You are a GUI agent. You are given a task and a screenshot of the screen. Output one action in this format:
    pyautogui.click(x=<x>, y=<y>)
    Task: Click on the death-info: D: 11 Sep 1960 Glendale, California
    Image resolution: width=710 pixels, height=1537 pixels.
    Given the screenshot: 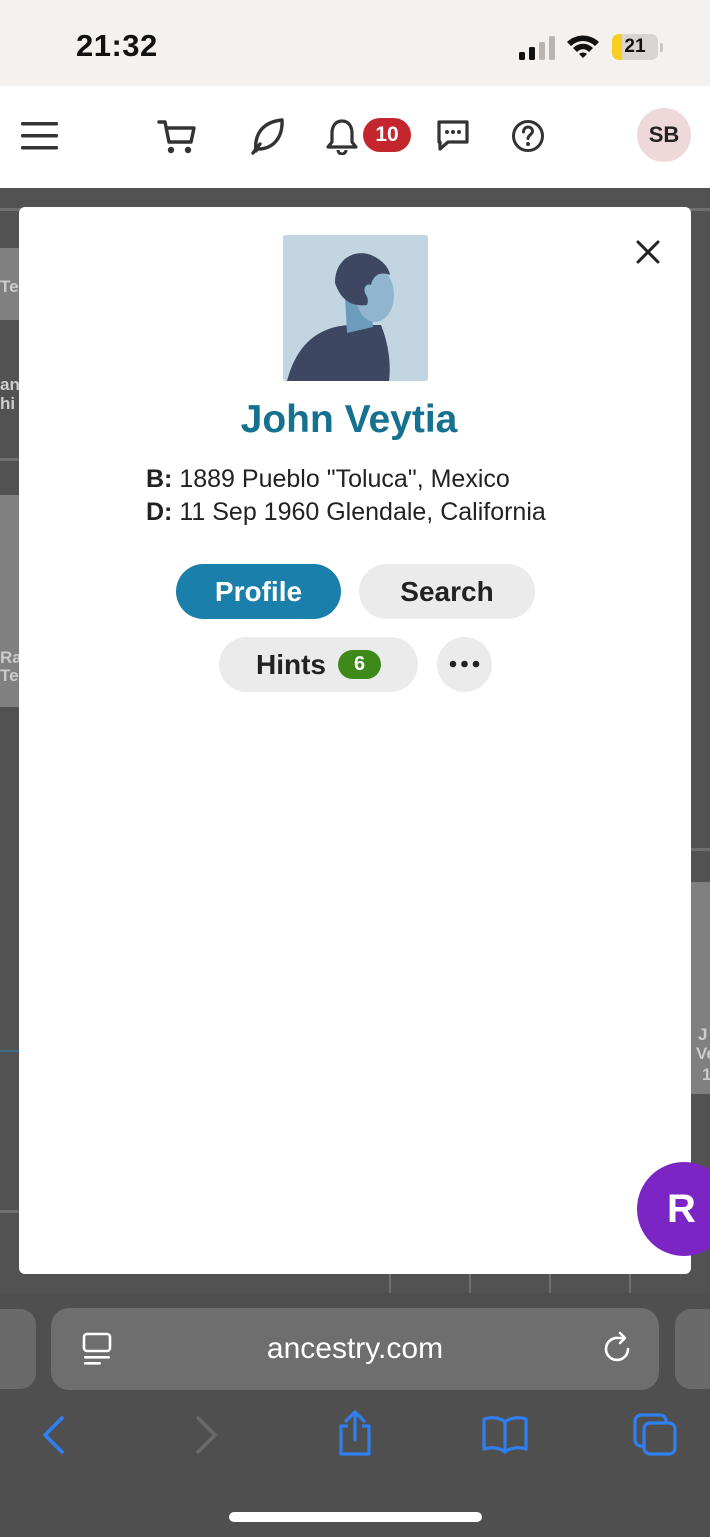 What is the action you would take?
    pyautogui.click(x=346, y=512)
    